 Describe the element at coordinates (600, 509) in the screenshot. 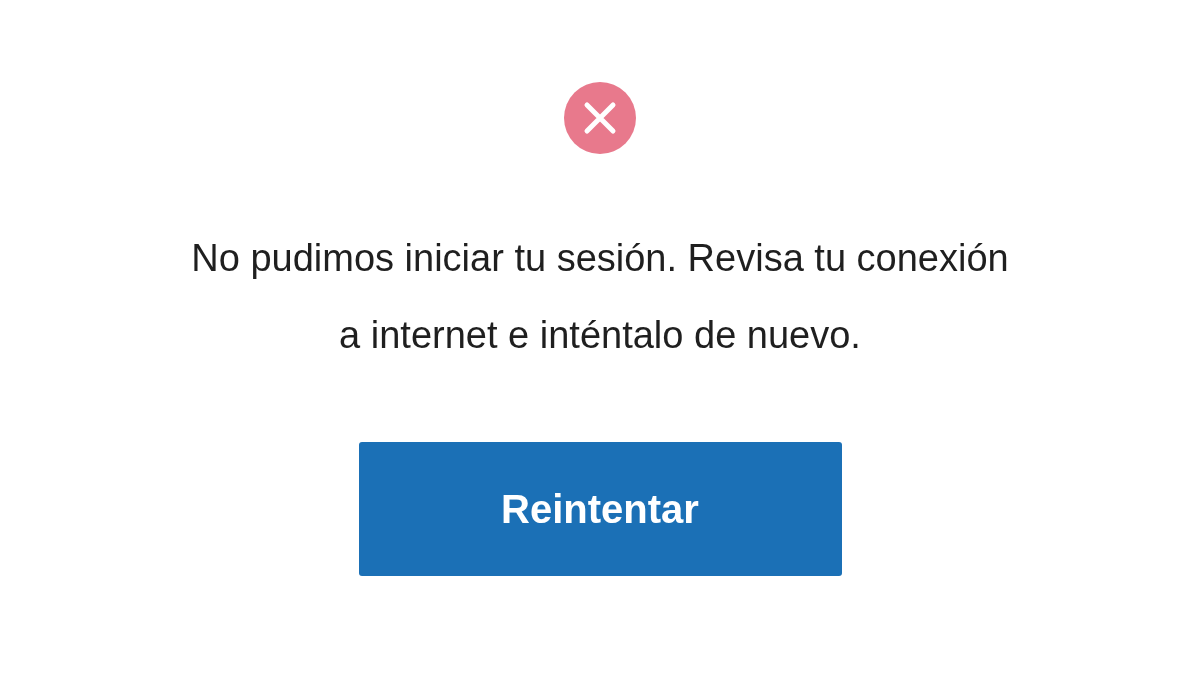

I see `retry-button: Reintentar` at that location.